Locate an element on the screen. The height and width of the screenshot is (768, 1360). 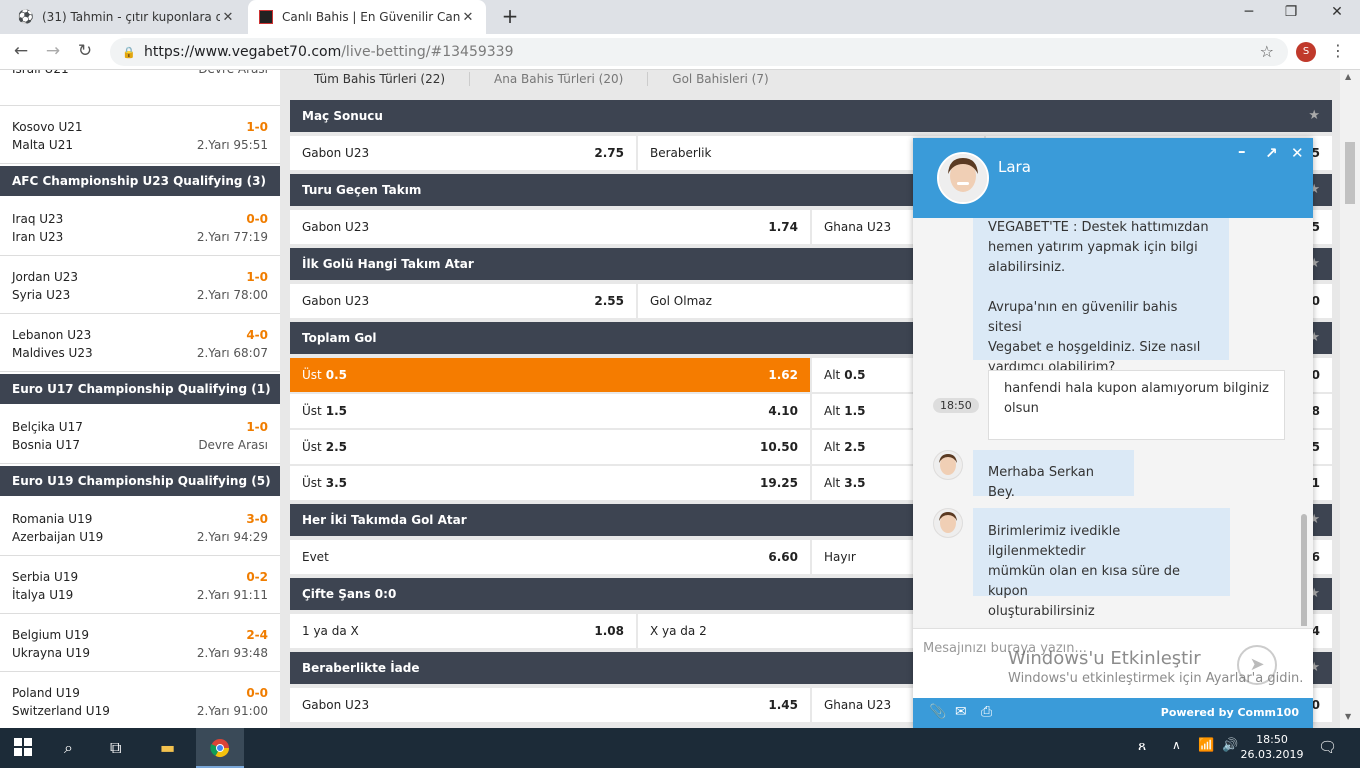
match-row: Lebanon U23 Maldives U23 4-0 2.Yarı 68:07 is located at coordinates (140, 344).